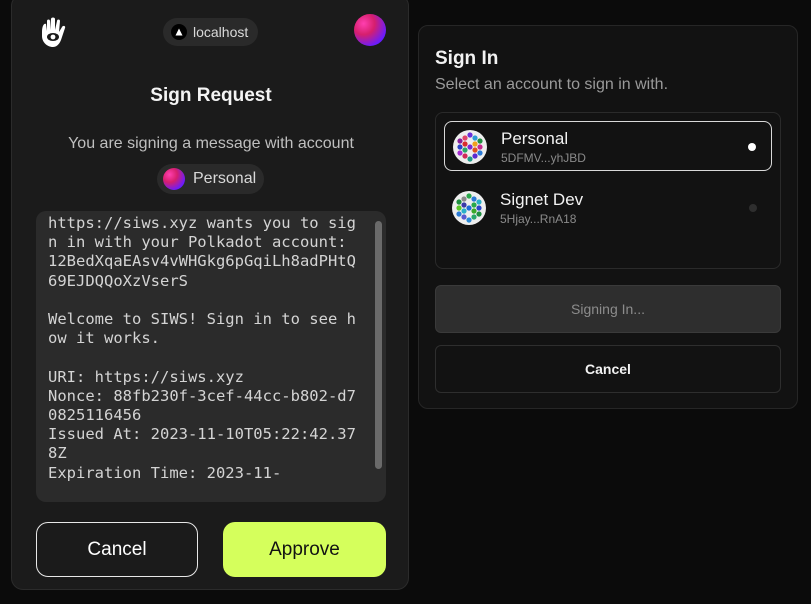  I want to click on signing-description: You are signing a message with account, so click(211, 143).